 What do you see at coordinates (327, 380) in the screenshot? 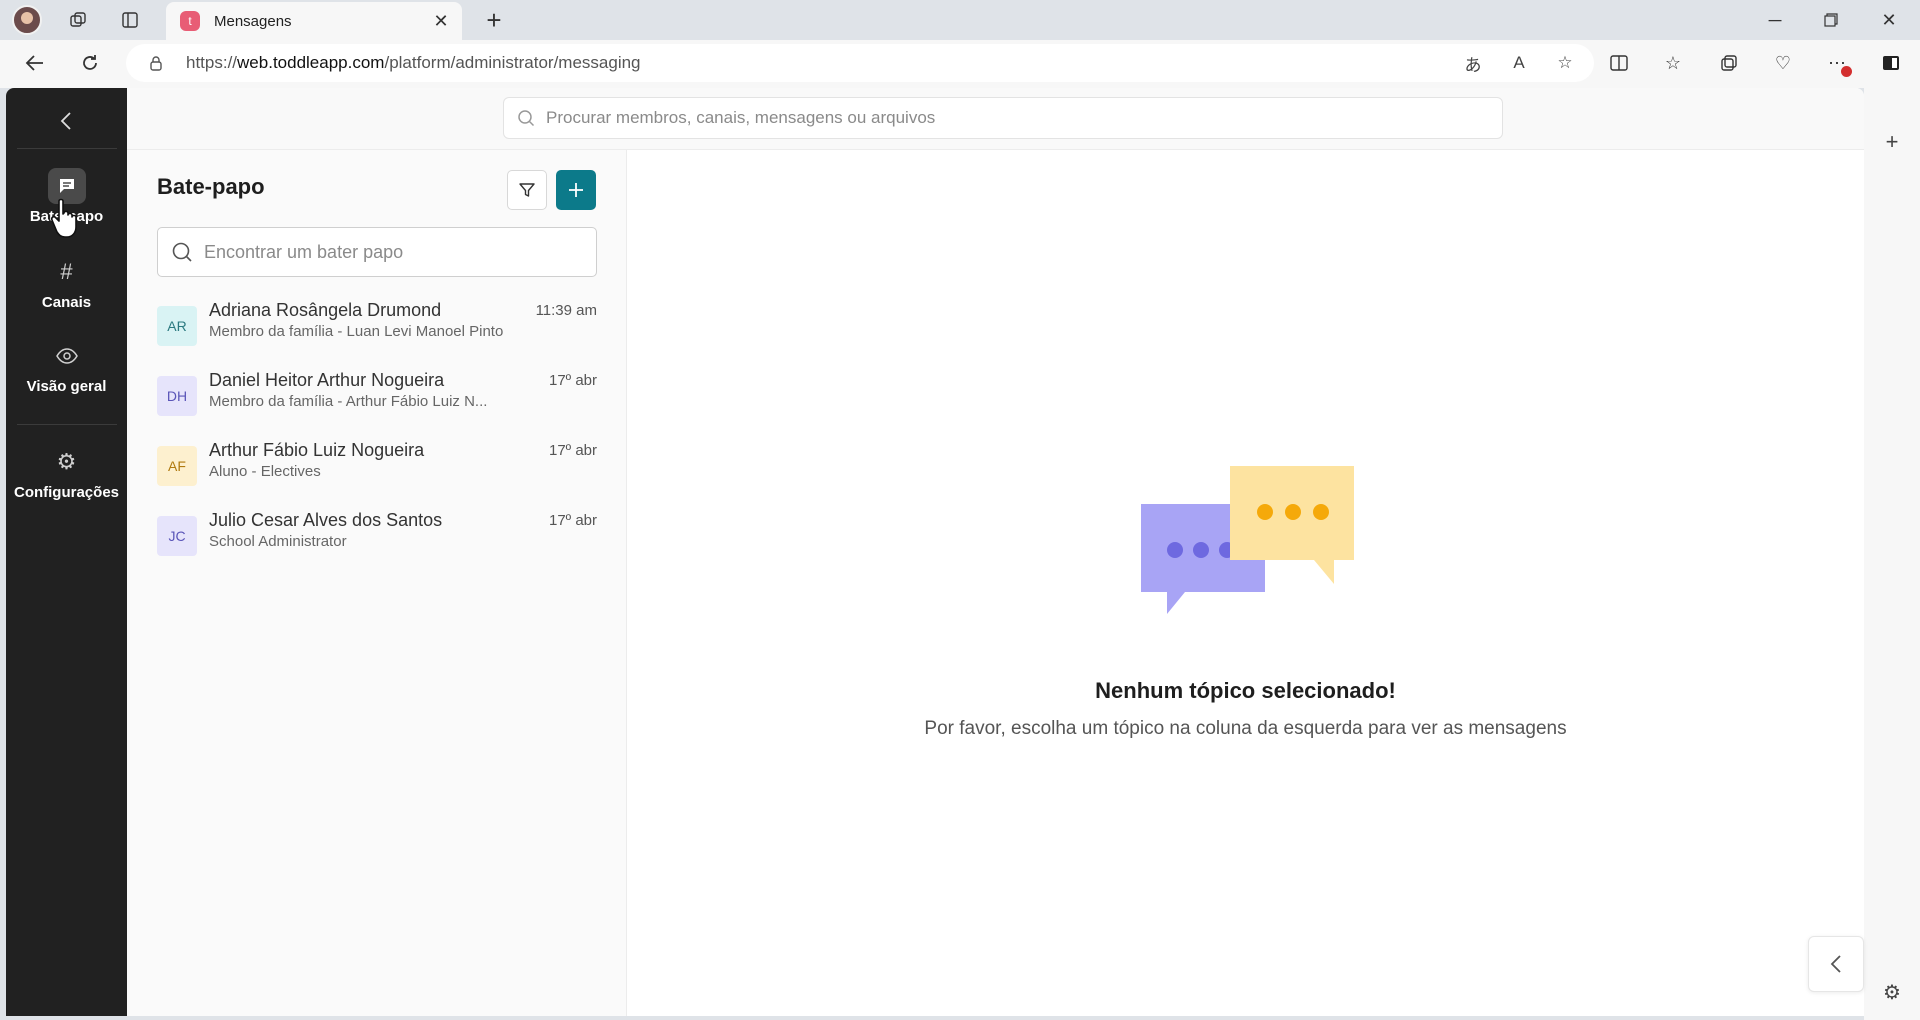
I see `chat-name: Daniel Heitor Arthur Nogueira` at bounding box center [327, 380].